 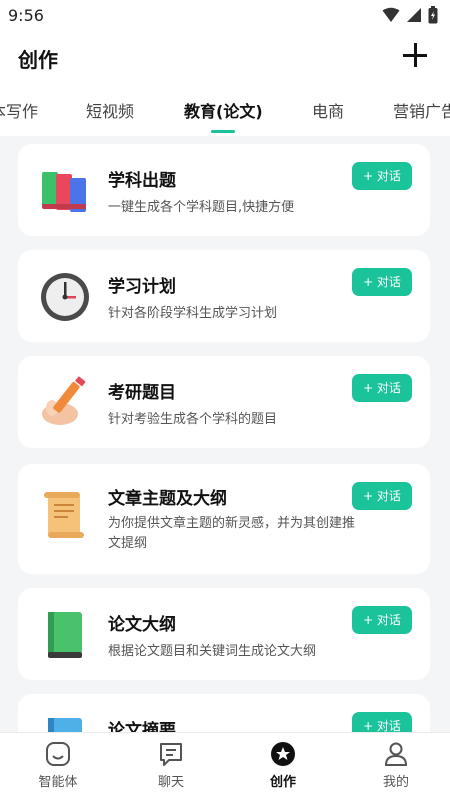 What do you see at coordinates (193, 313) in the screenshot?
I see `card-desc: 针对各阶段学科生成学习计划` at bounding box center [193, 313].